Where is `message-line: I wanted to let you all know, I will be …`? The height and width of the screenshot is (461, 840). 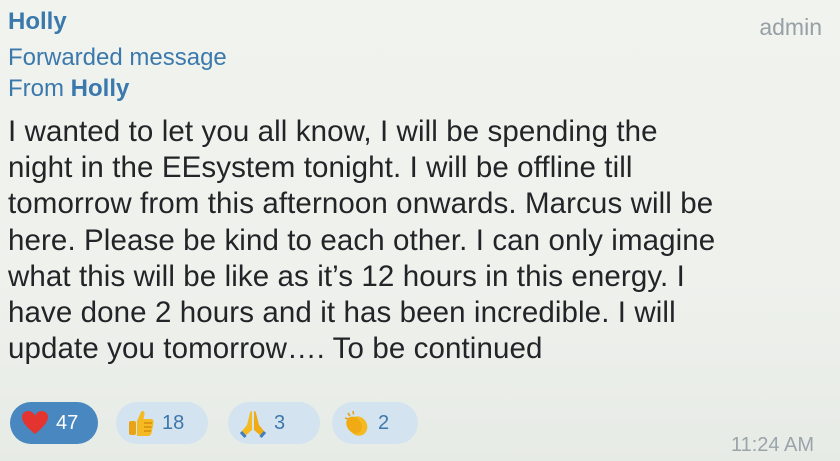 message-line: I wanted to let you all know, I will be … is located at coordinates (333, 131).